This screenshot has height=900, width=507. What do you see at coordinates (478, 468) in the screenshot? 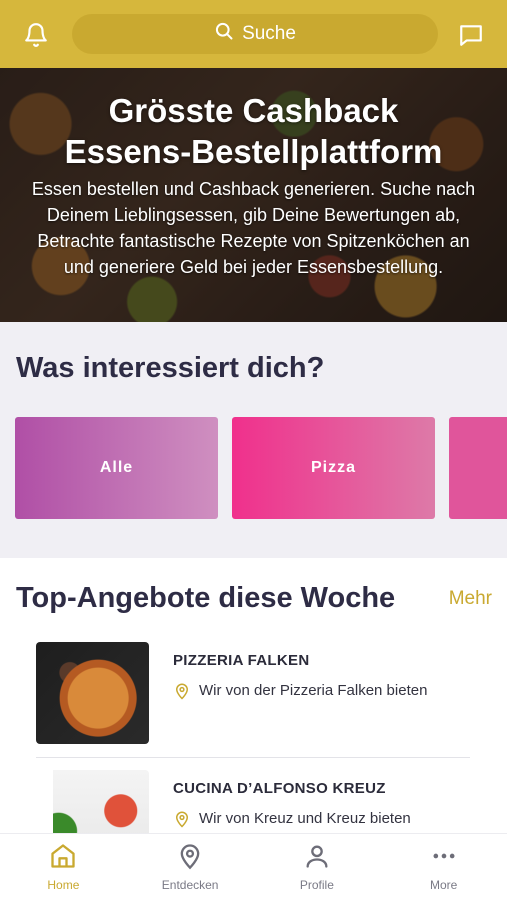
I see `category-card-partial` at bounding box center [478, 468].